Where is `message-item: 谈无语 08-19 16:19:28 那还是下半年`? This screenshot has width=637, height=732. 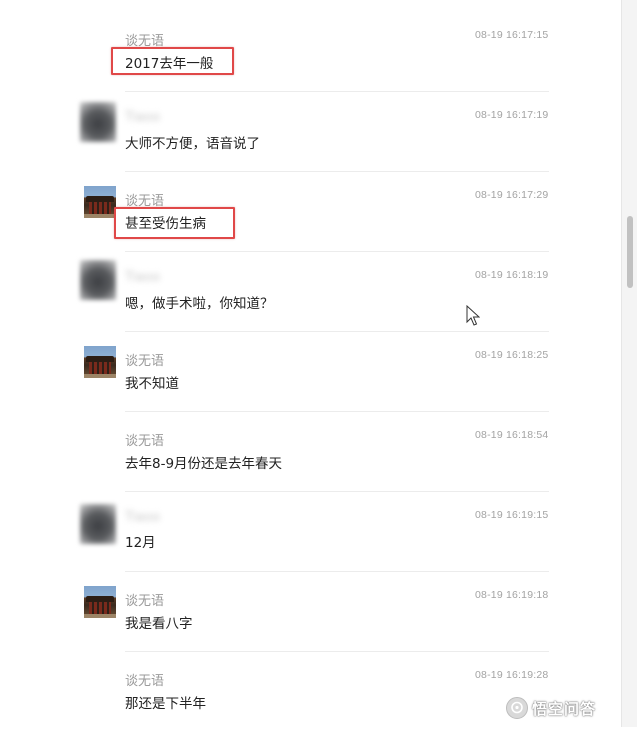 message-item: 谈无语 08-19 16:19:28 那还是下半年 is located at coordinates (310, 692).